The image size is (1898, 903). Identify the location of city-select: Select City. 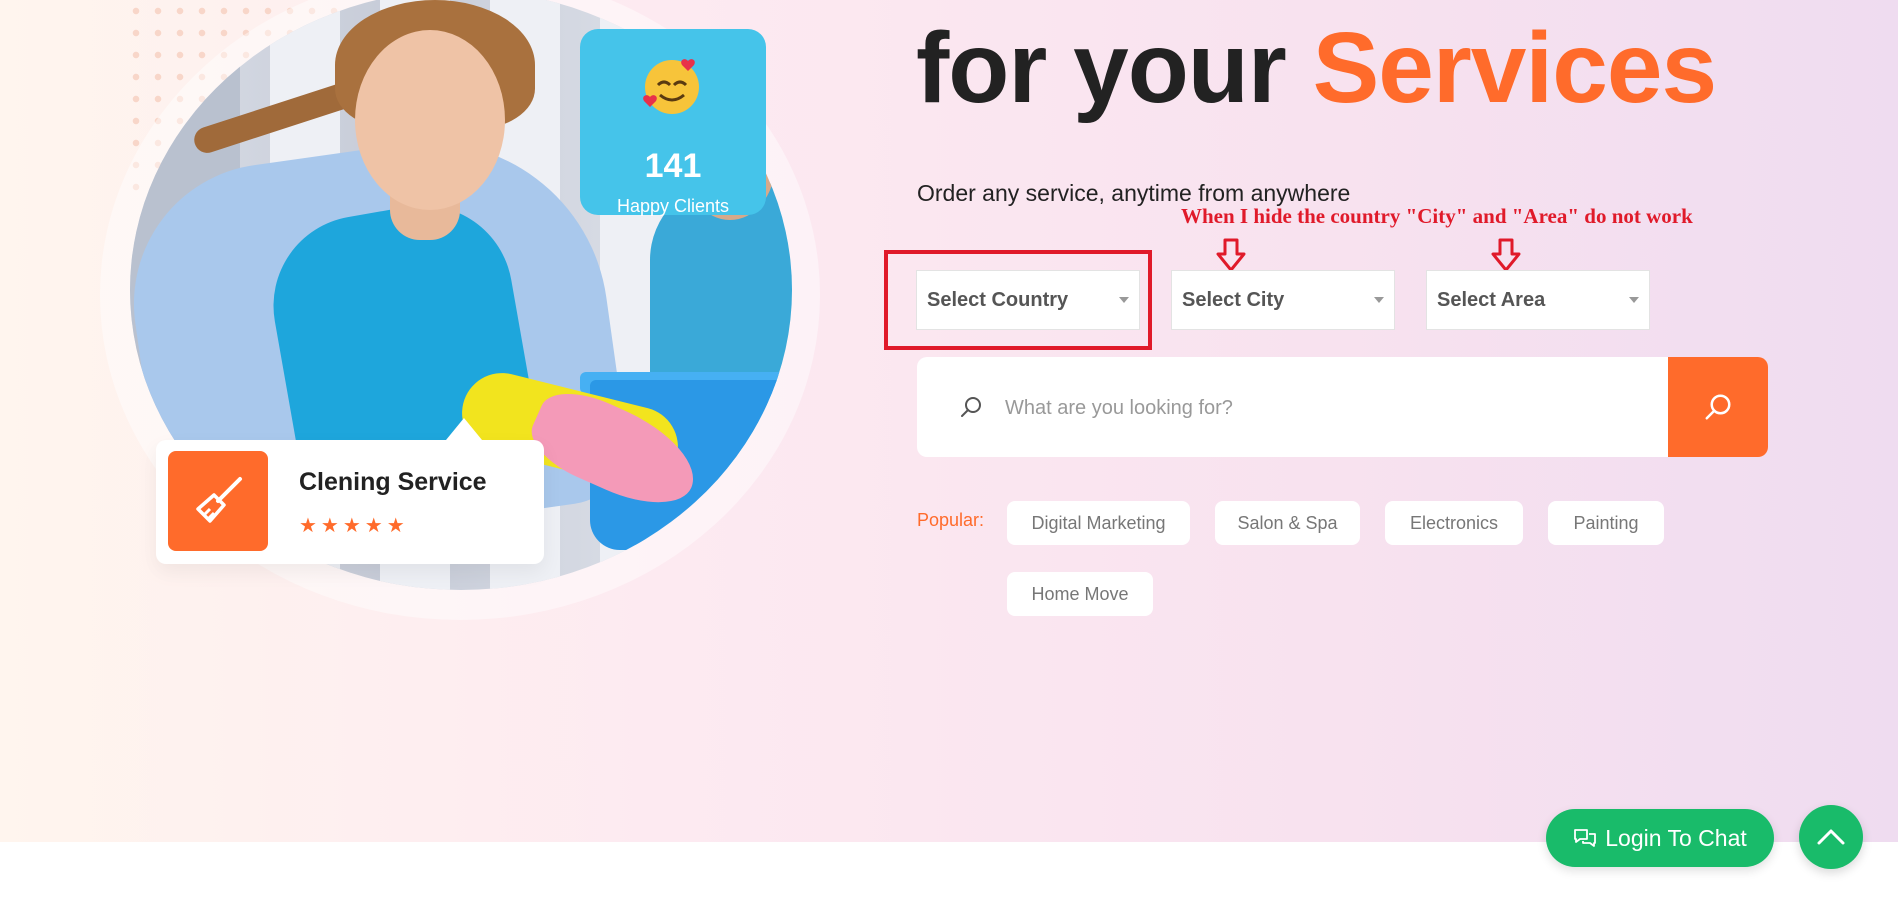
(1283, 300).